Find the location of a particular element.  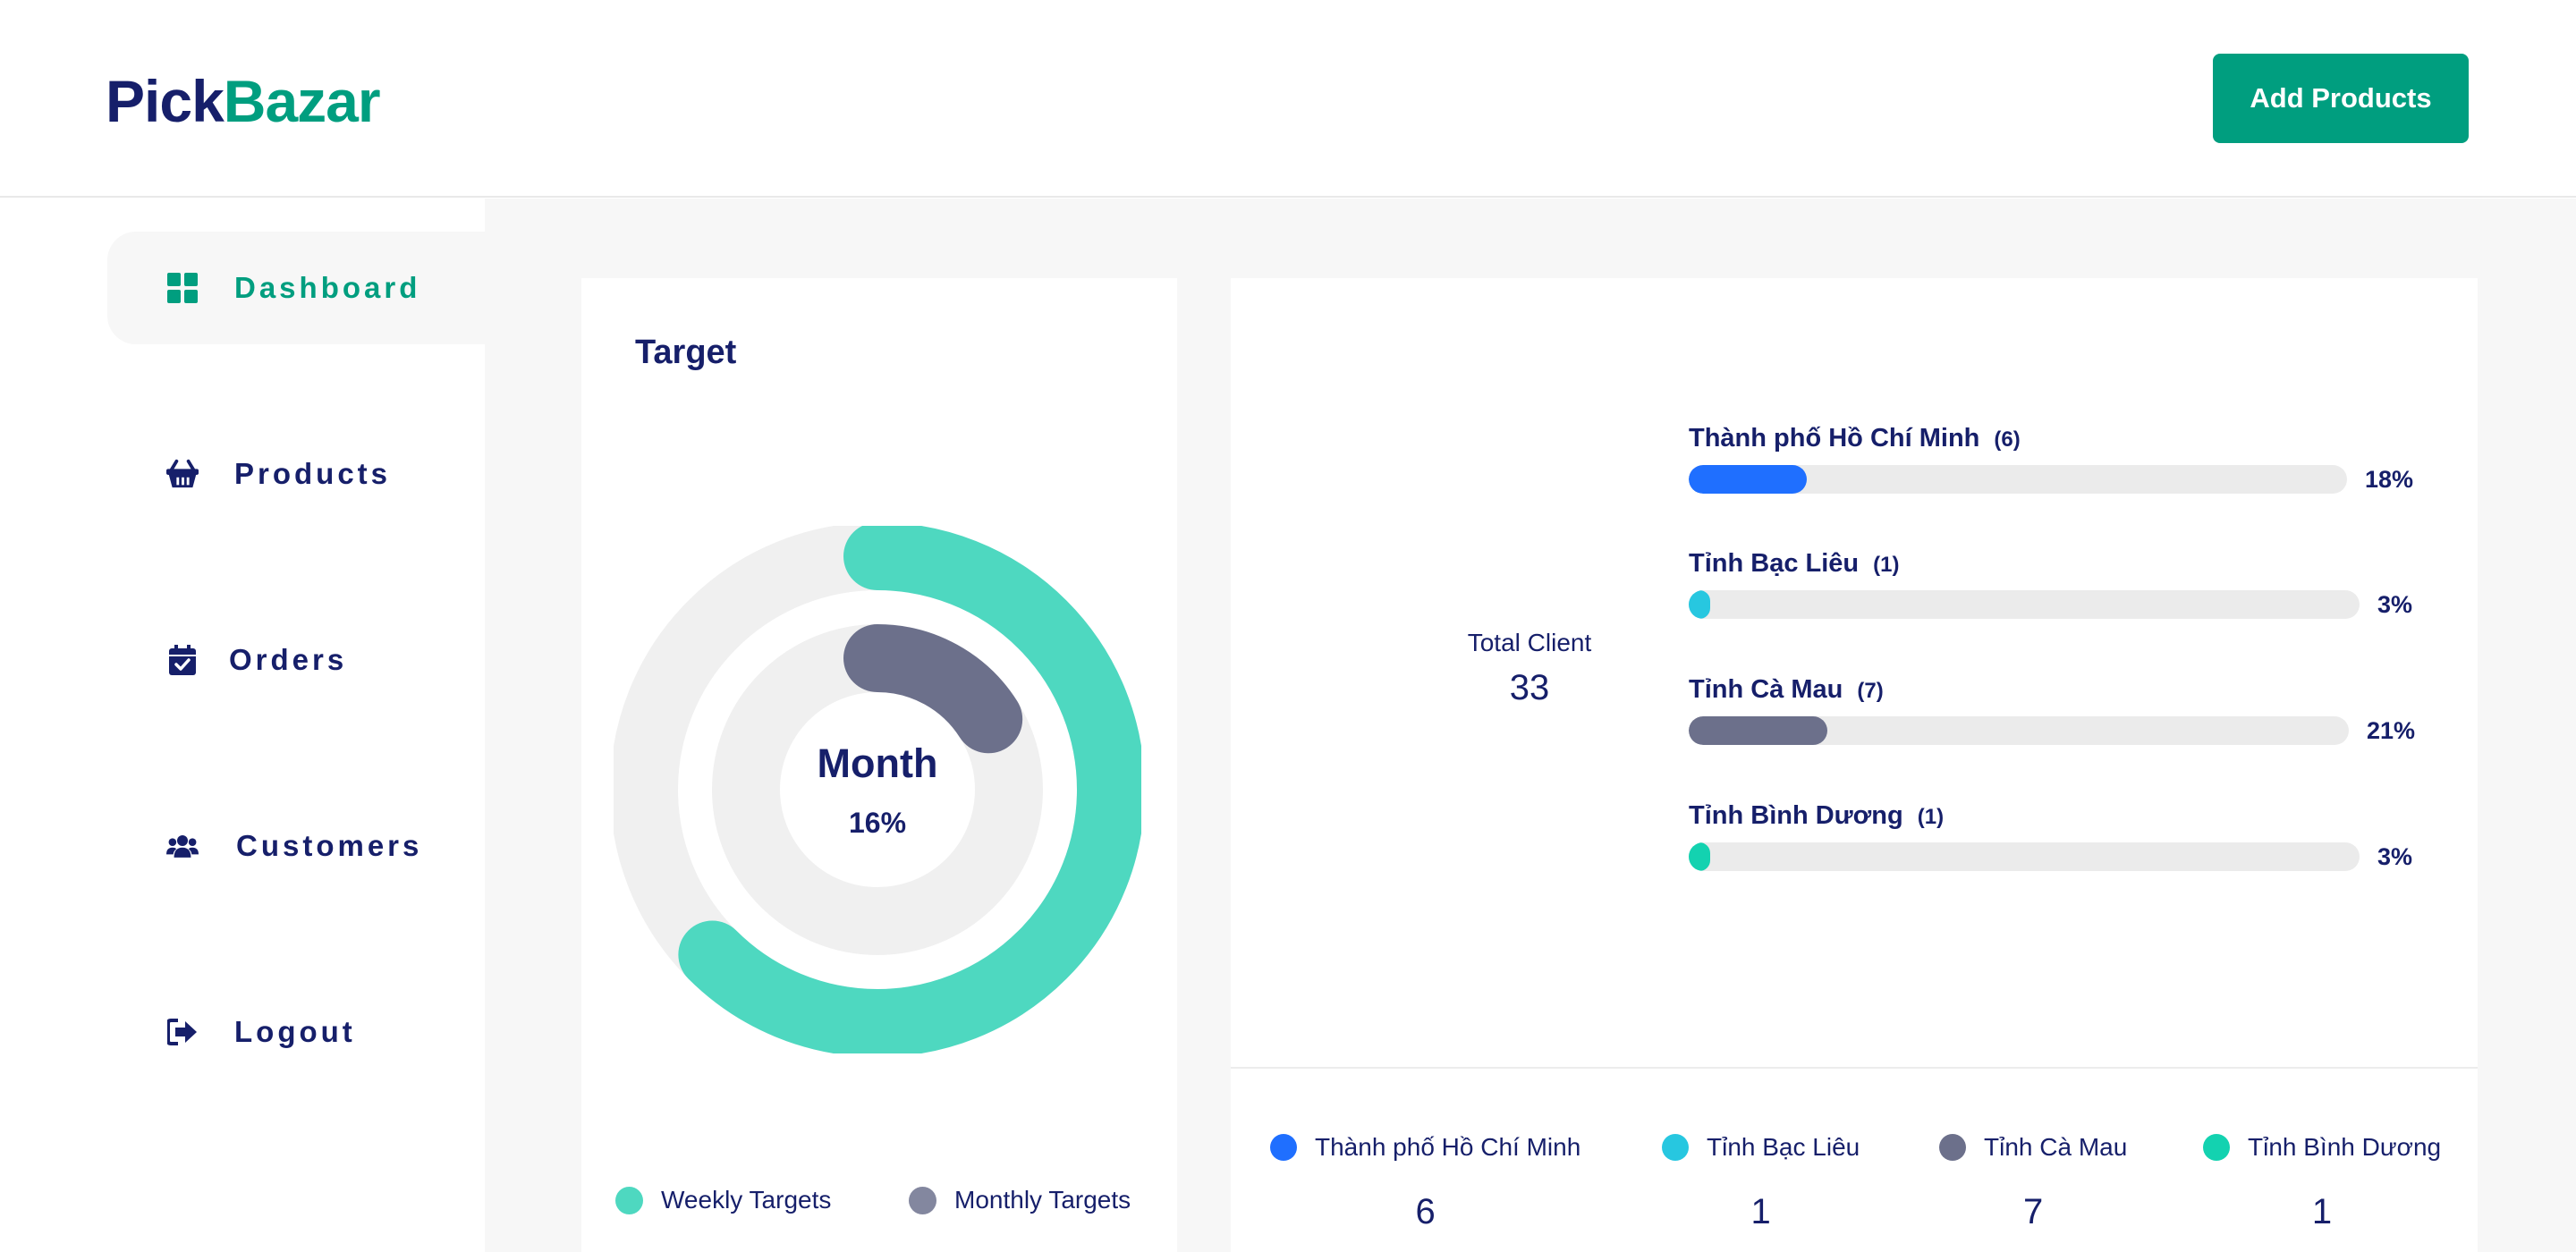

bar-percent: 21% is located at coordinates (2391, 730).